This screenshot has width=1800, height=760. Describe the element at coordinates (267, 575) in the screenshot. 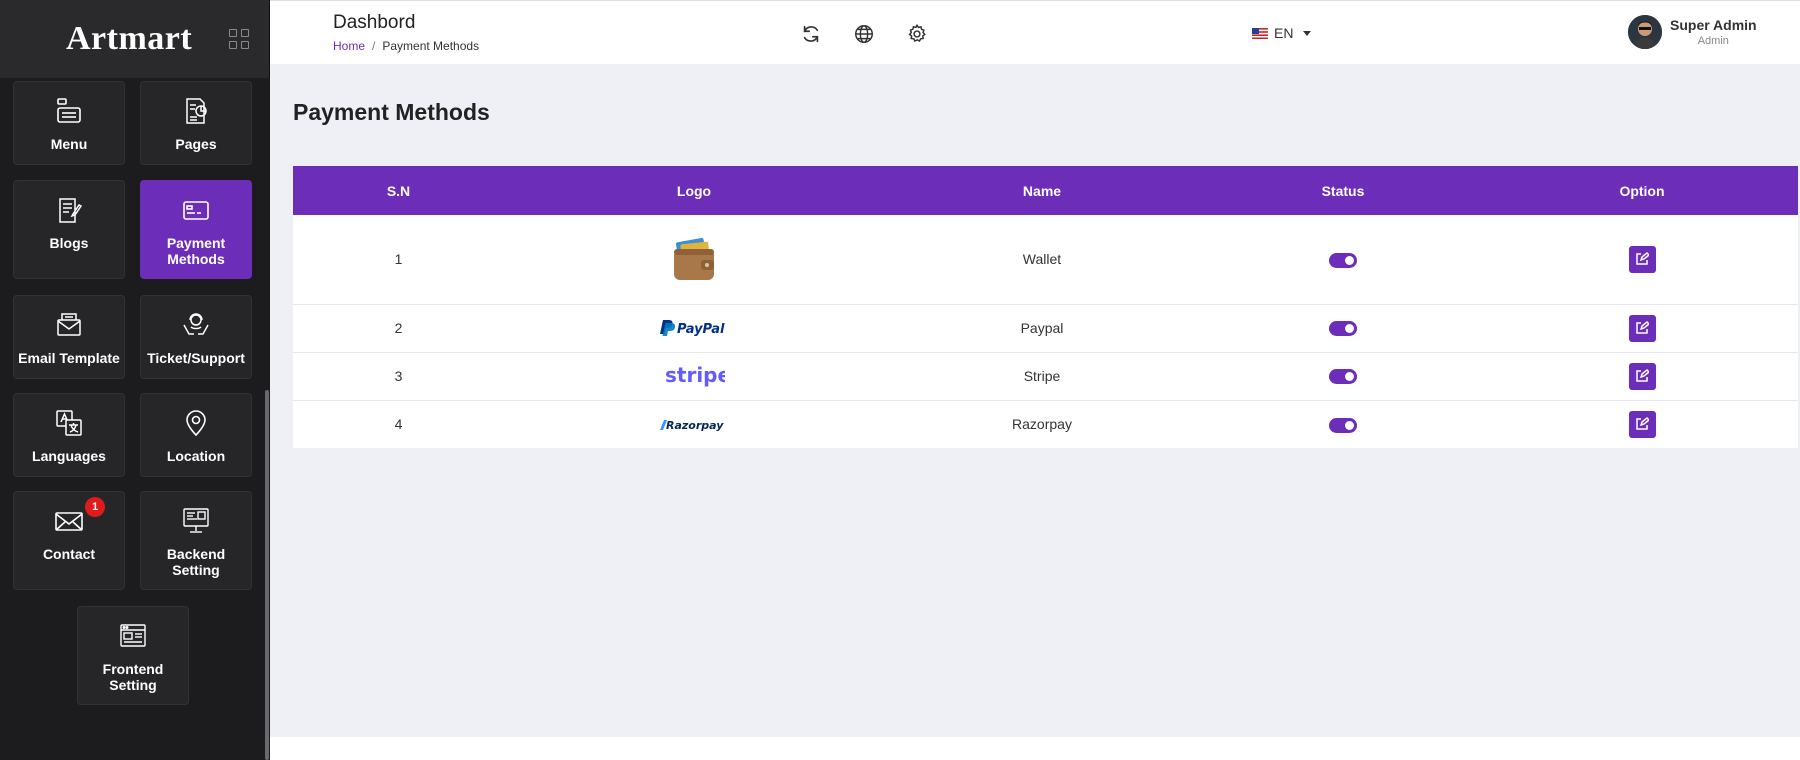

I see `sidebar-scrollbar-thumb` at that location.